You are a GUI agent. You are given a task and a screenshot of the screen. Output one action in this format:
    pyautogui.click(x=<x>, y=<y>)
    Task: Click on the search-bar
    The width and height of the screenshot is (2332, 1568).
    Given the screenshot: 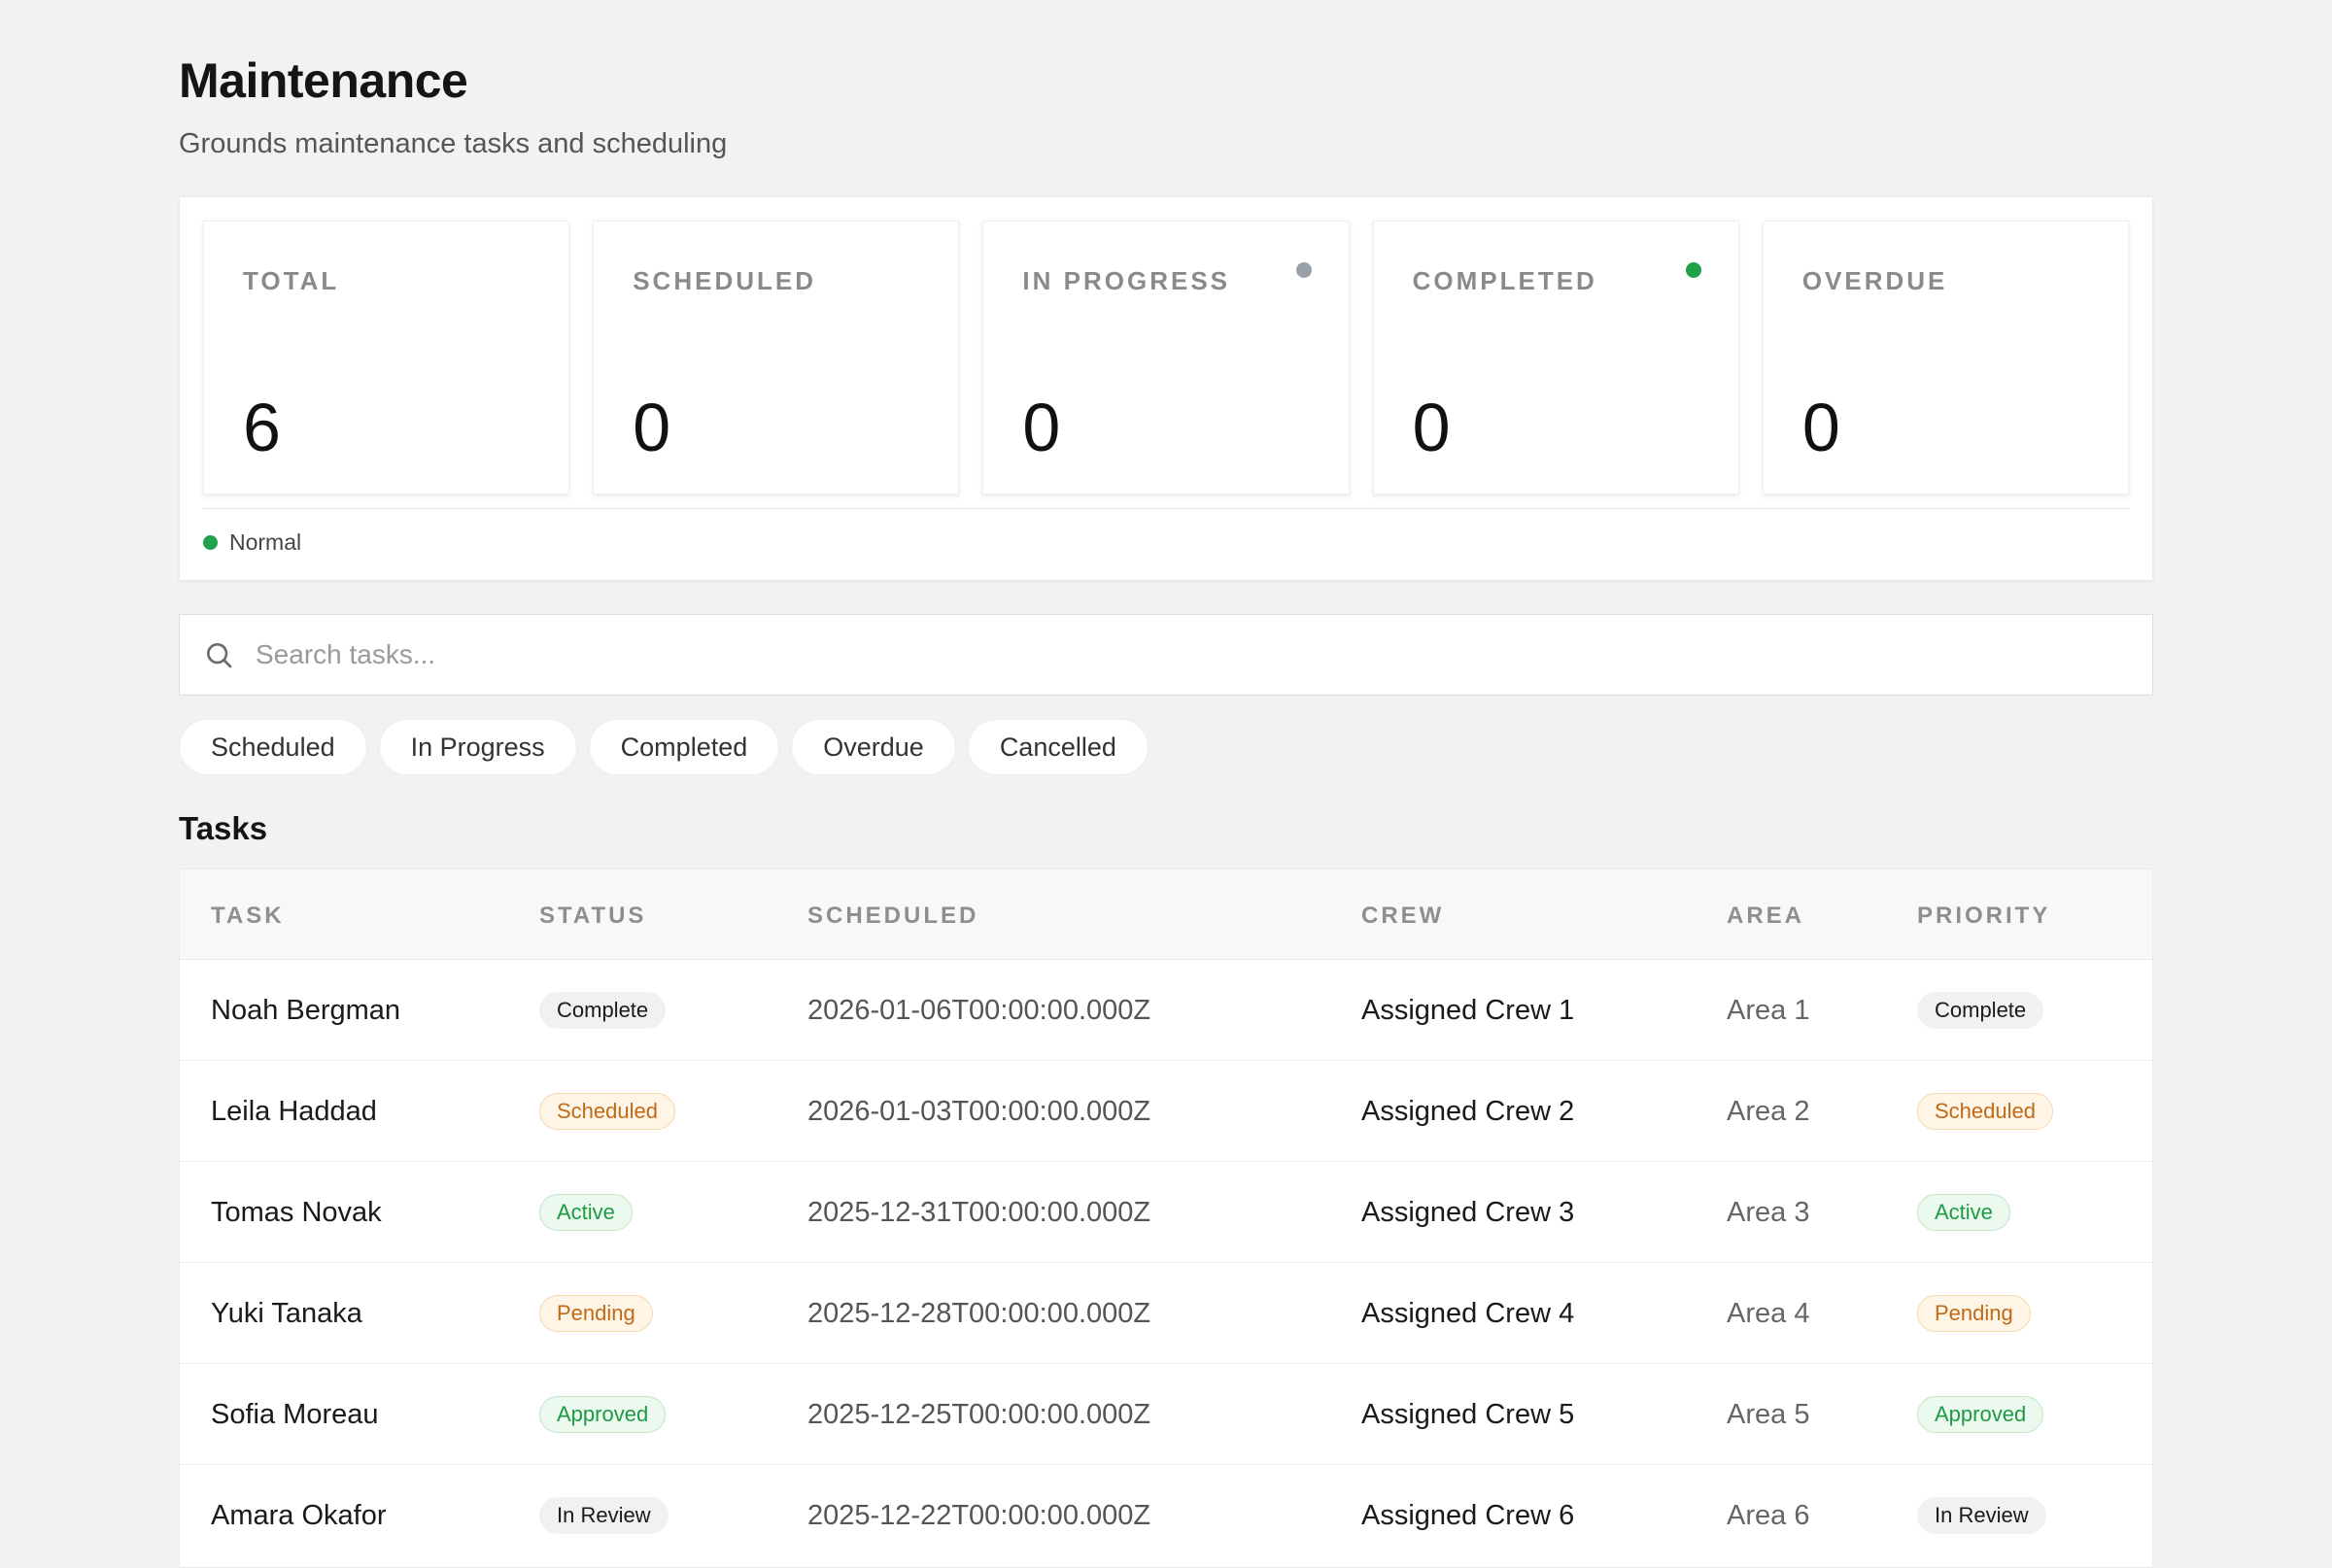 What is the action you would take?
    pyautogui.click(x=1166, y=655)
    